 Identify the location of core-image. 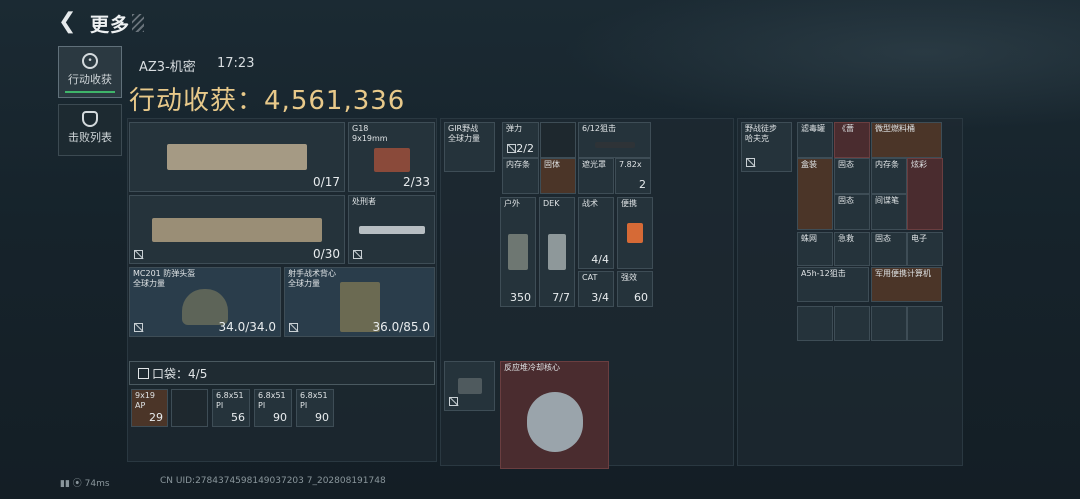
(554, 422).